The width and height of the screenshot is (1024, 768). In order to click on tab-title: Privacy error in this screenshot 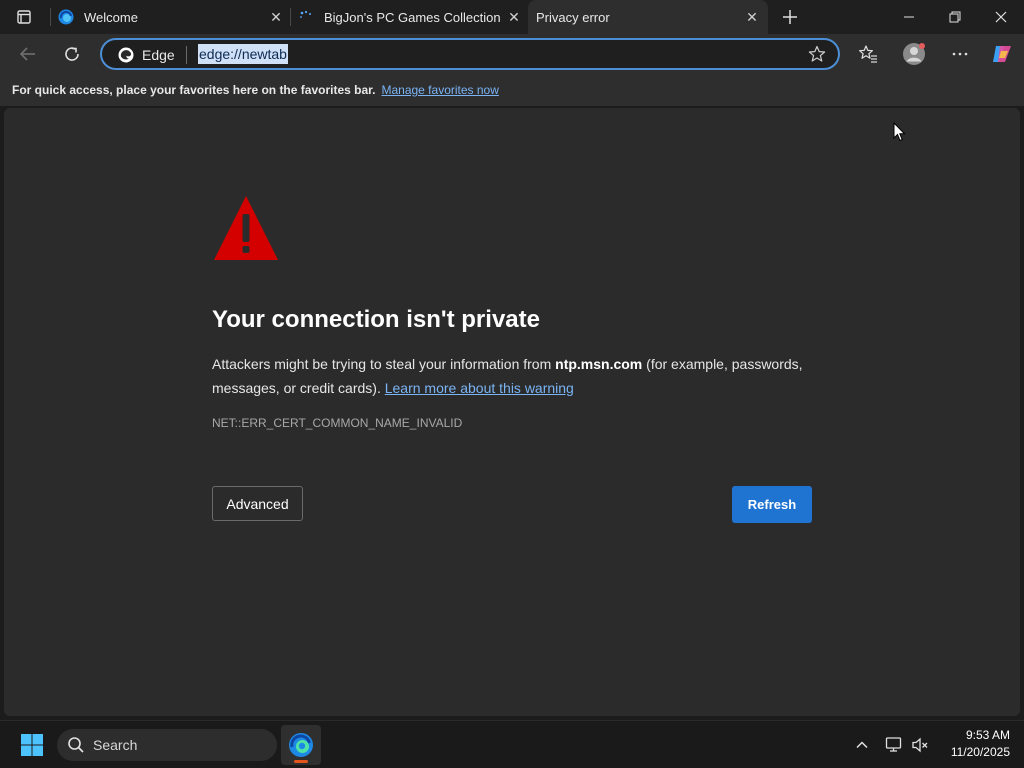, I will do `click(573, 17)`.